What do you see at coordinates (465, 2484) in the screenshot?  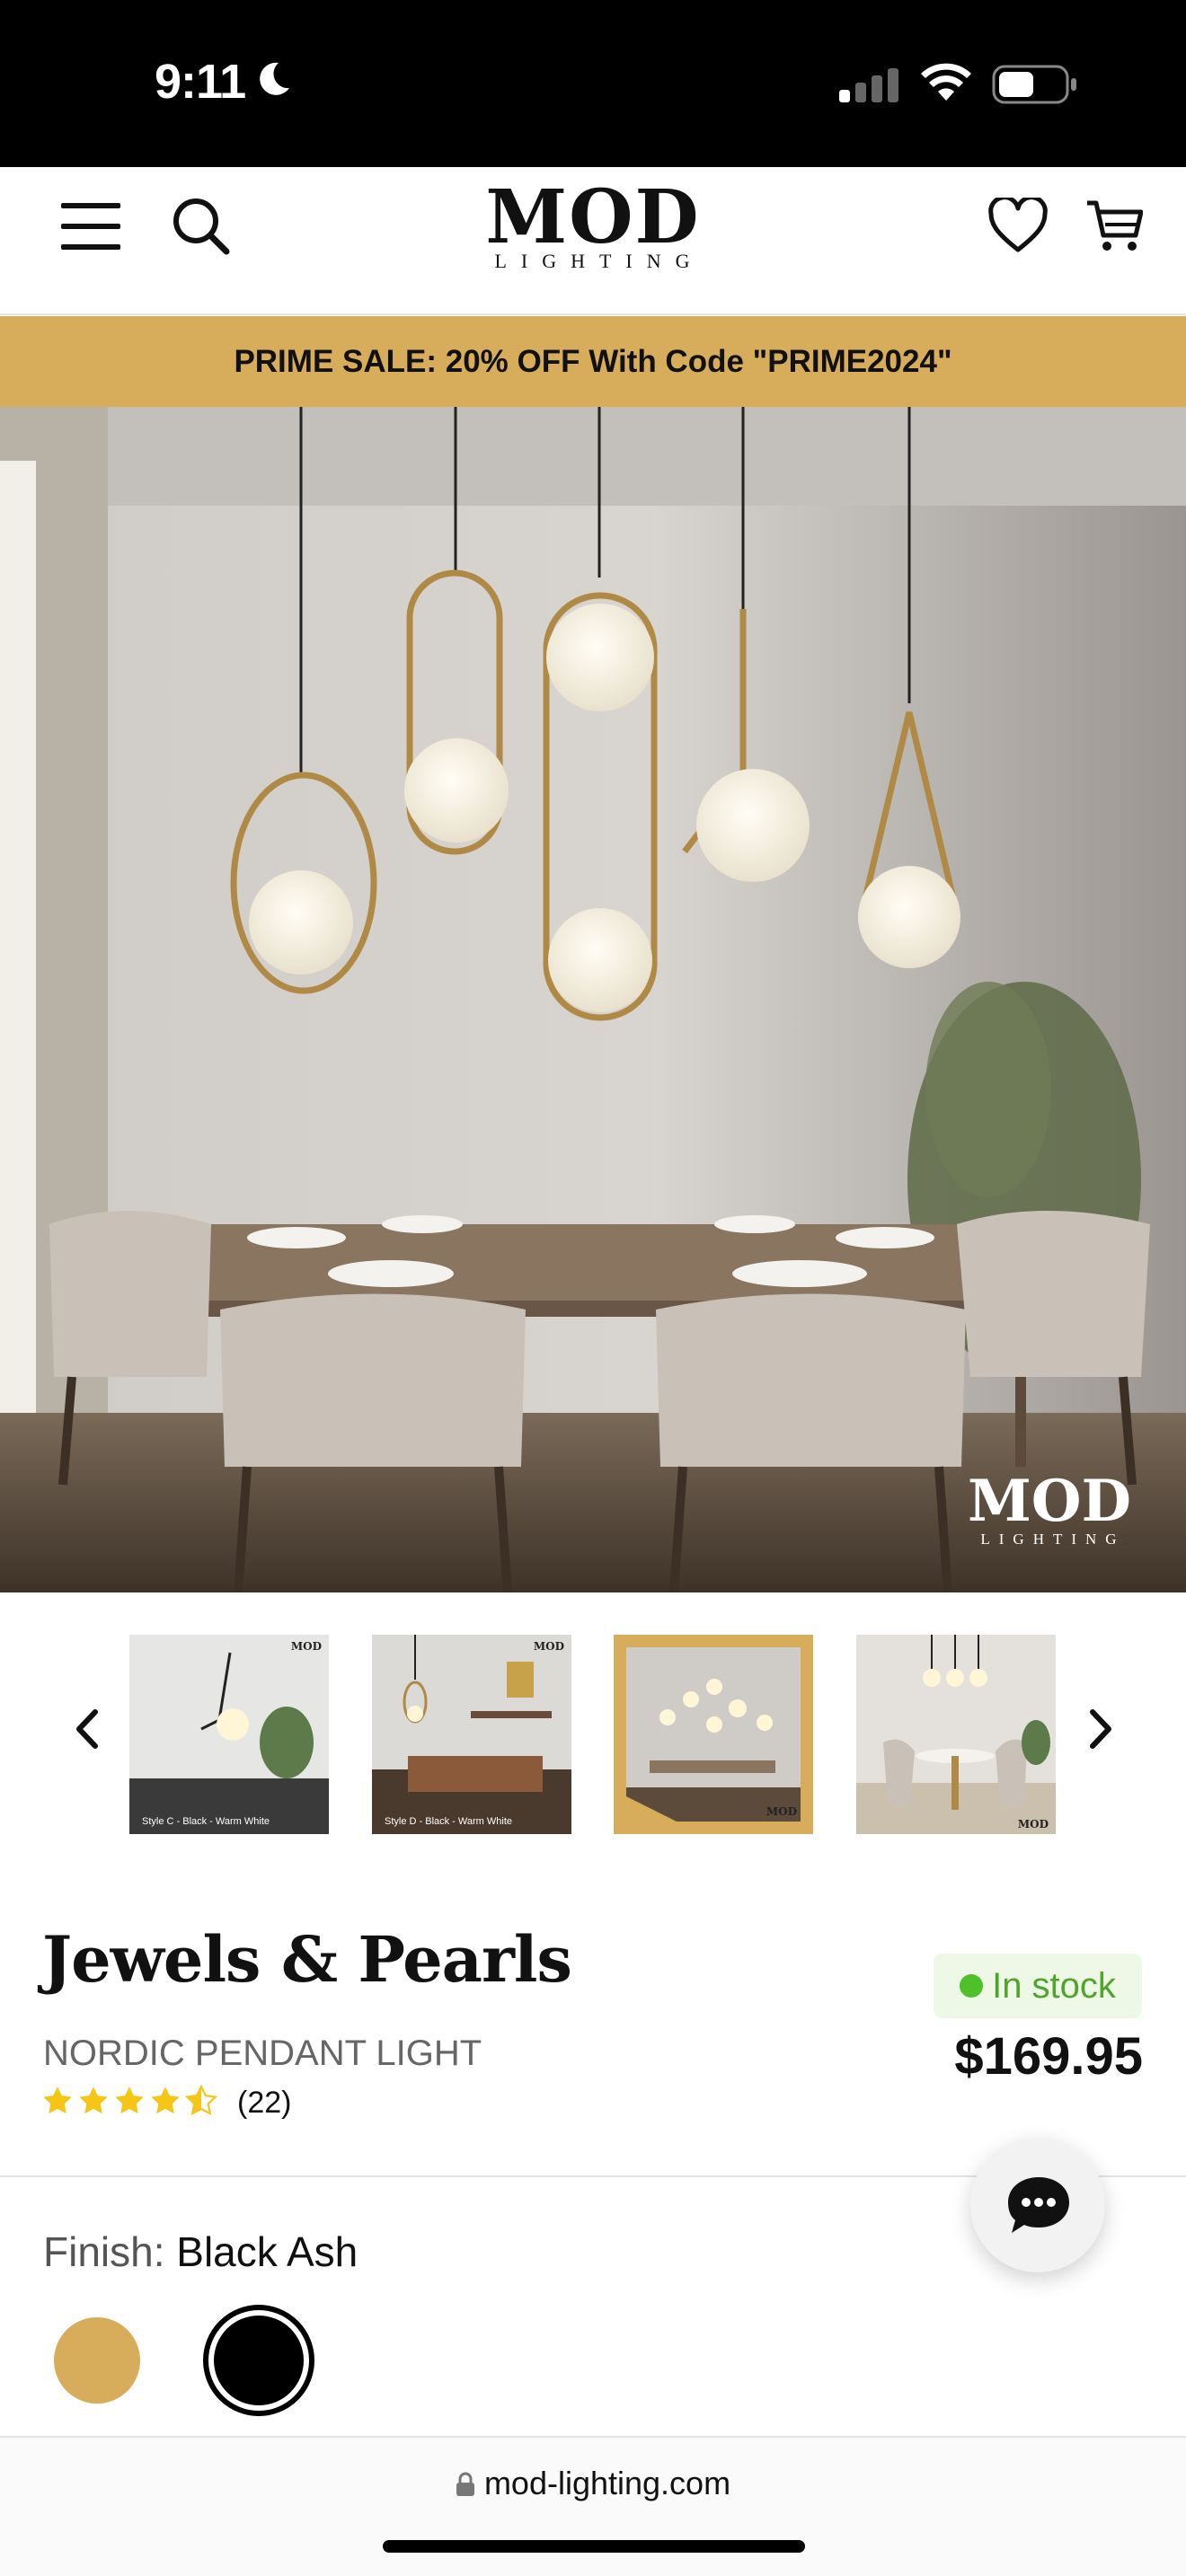 I see `lock-icon` at bounding box center [465, 2484].